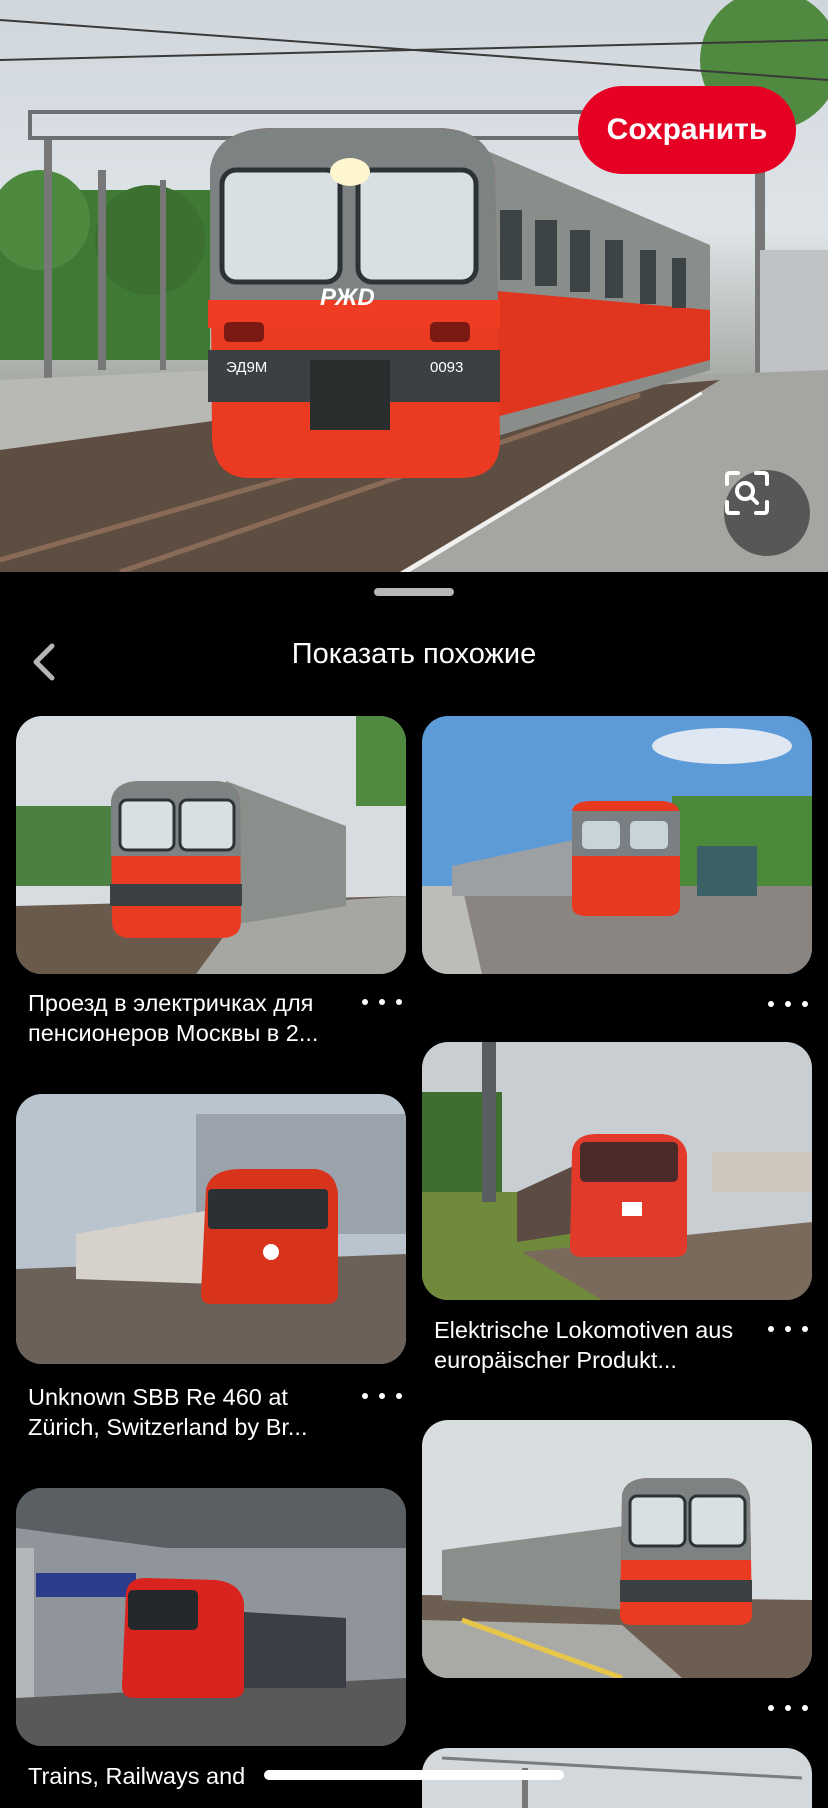  I want to click on sheet-title: Показать похожие, so click(414, 654).